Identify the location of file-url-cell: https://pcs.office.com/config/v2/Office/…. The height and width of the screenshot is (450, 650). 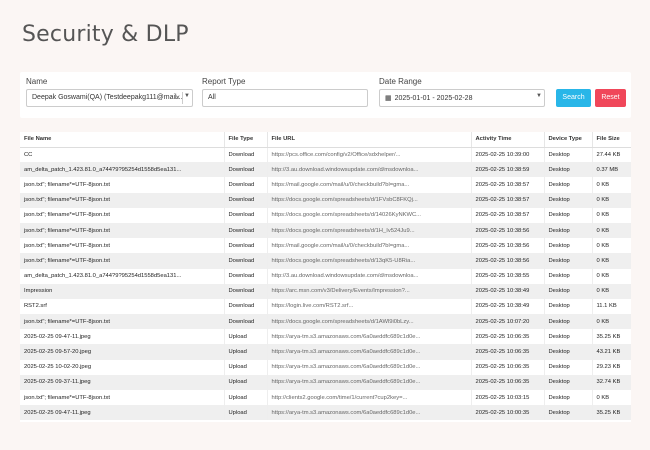
(369, 155).